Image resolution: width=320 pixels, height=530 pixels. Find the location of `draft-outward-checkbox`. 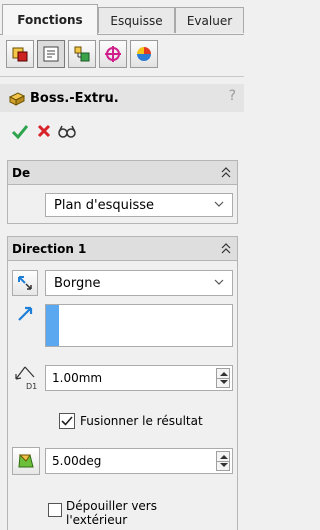

draft-outward-checkbox is located at coordinates (55, 510).